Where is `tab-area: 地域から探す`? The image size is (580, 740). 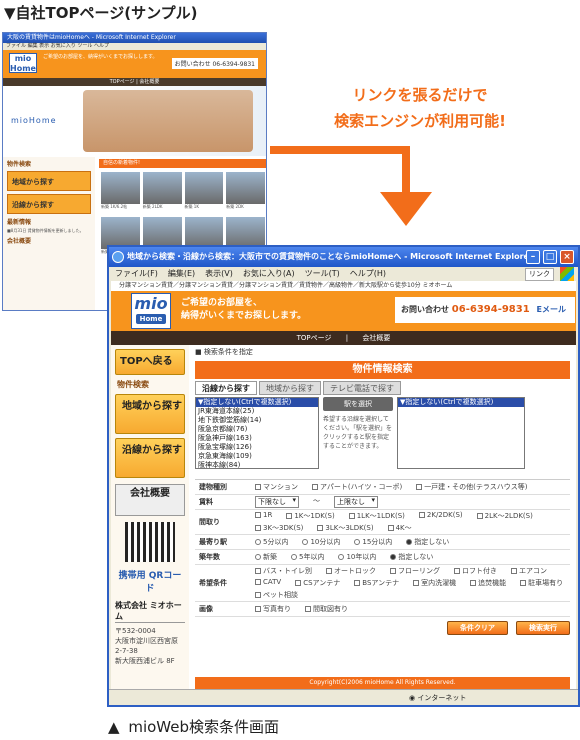
tab-area: 地域から探す is located at coordinates (290, 388).